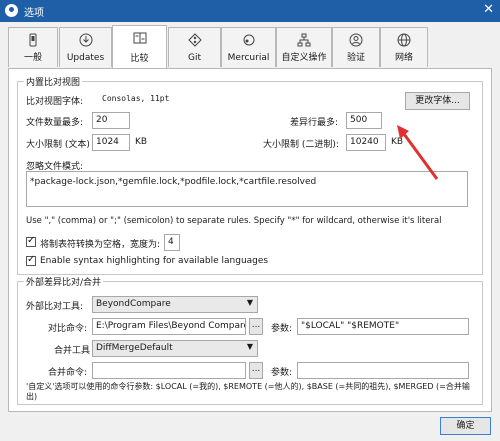 This screenshot has height=441, width=500. What do you see at coordinates (488, 10) in the screenshot?
I see `close-icon: ✕` at bounding box center [488, 10].